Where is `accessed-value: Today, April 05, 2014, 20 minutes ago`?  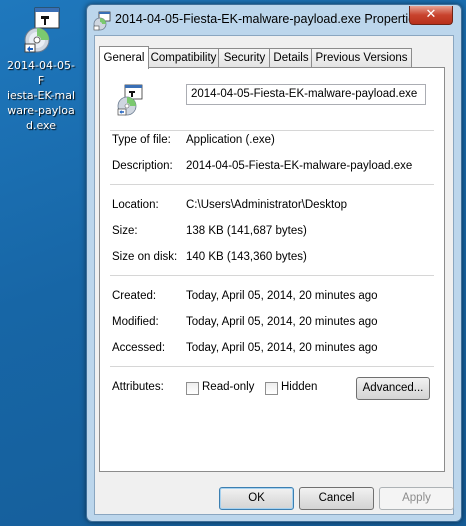 accessed-value: Today, April 05, 2014, 20 minutes ago is located at coordinates (282, 348).